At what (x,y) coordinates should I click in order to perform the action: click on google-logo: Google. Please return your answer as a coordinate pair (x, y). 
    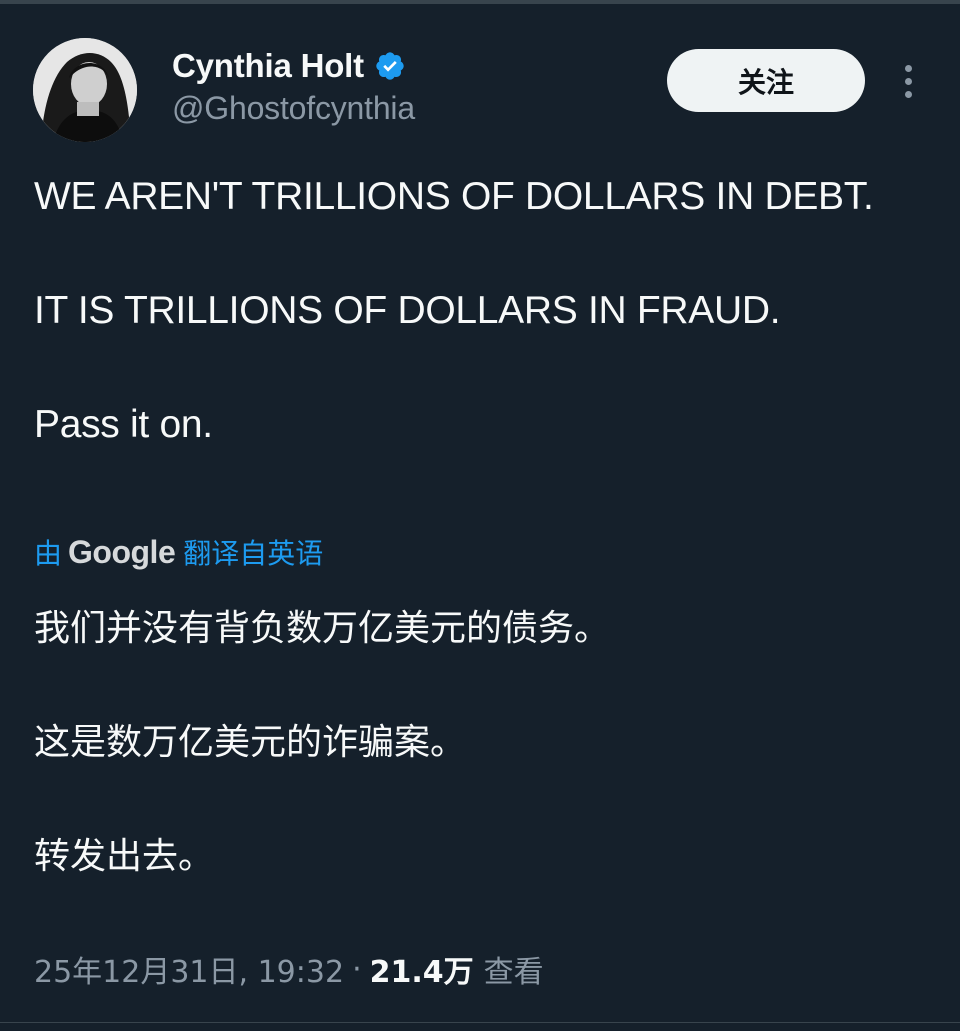
    Looking at the image, I should click on (122, 551).